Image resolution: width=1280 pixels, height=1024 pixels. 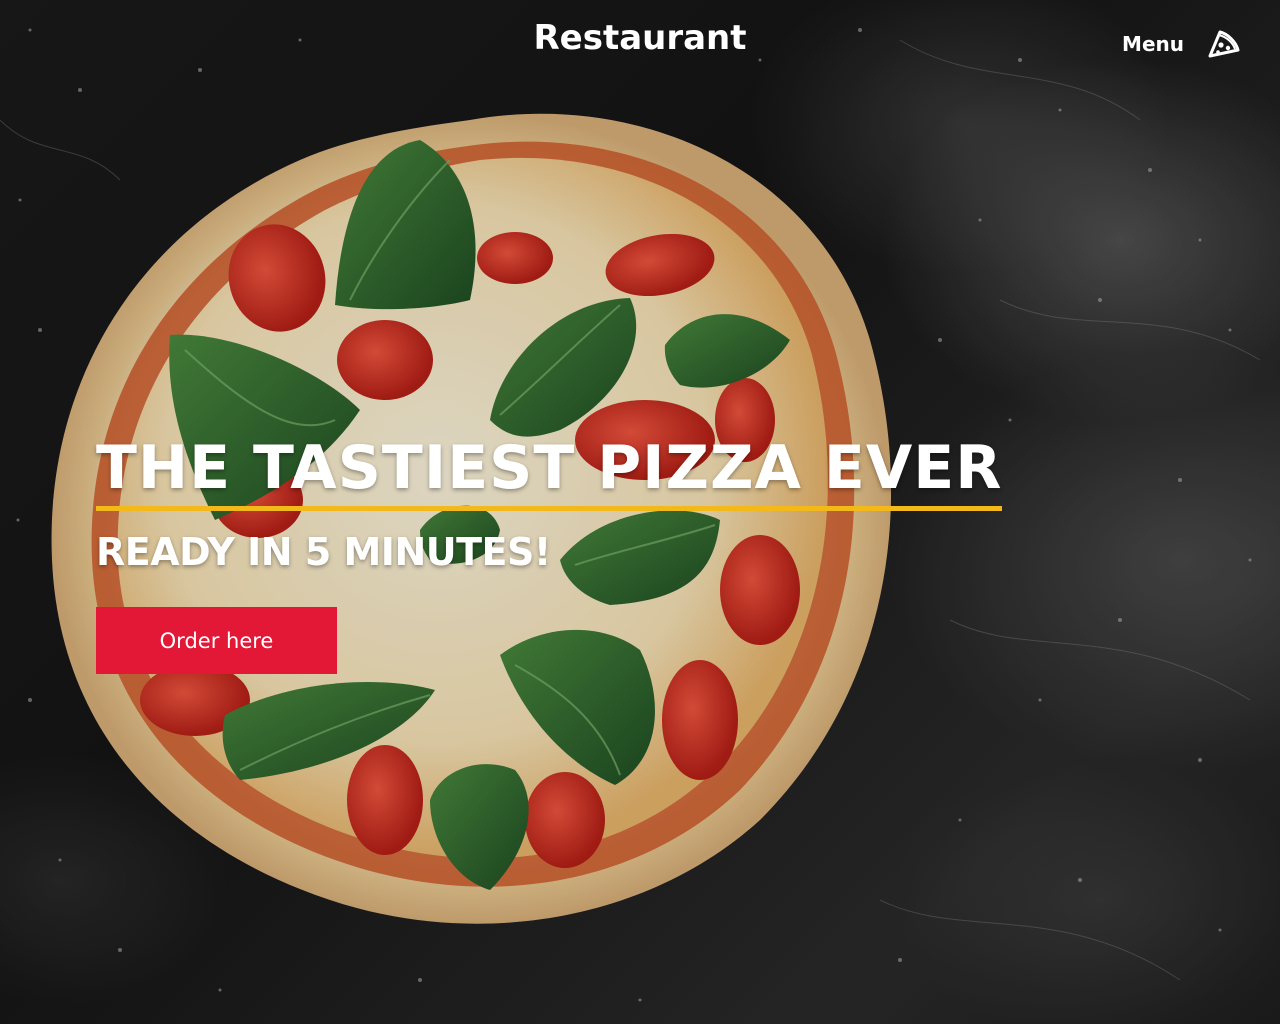 What do you see at coordinates (323, 552) in the screenshot?
I see `hero-subtitle: READY IN 5 MINUTES!` at bounding box center [323, 552].